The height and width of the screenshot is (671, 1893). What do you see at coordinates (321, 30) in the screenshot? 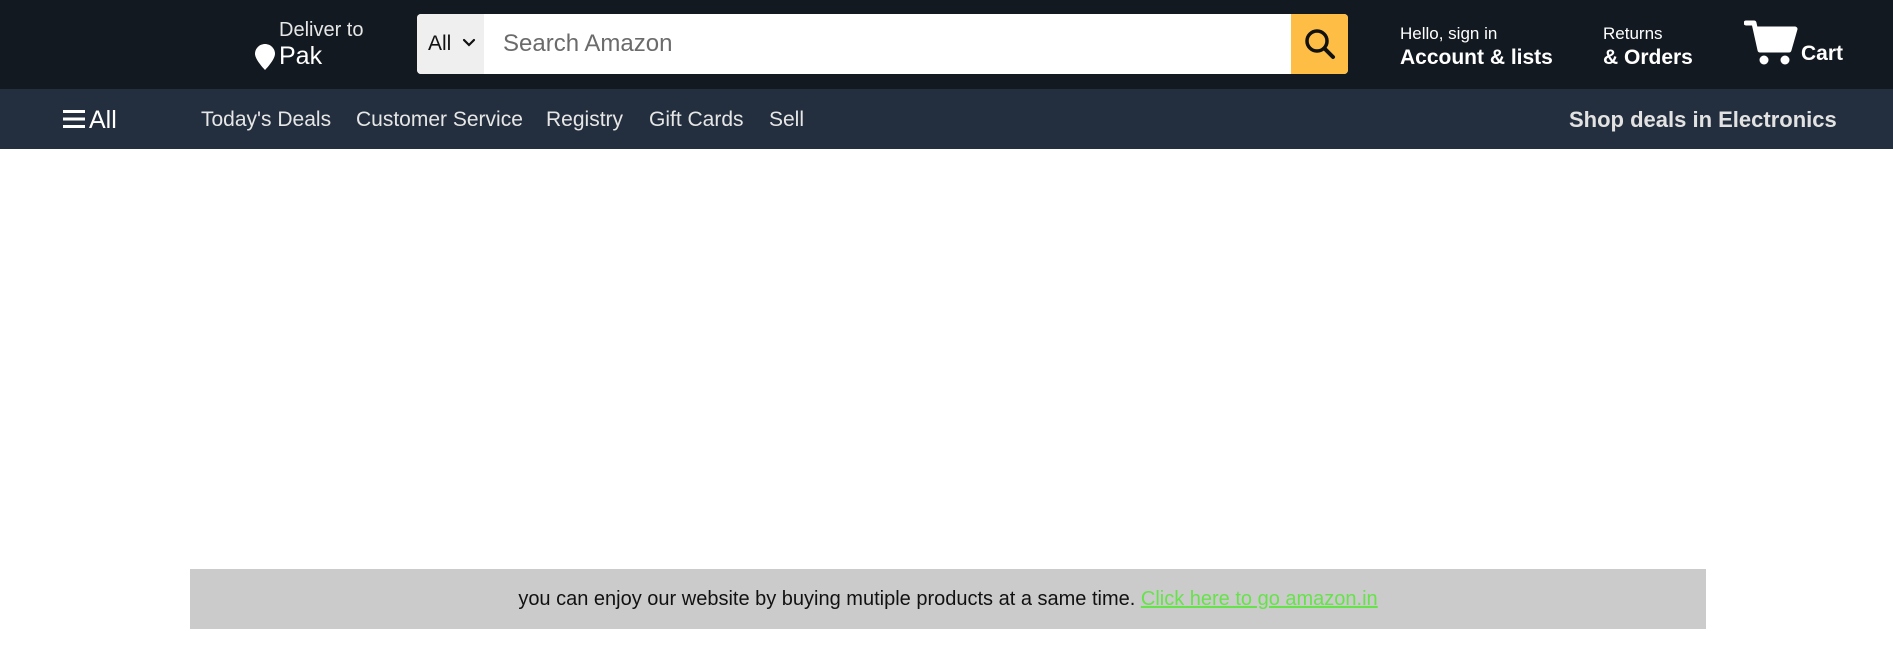
I see `deliver-to-label: Deliver to` at bounding box center [321, 30].